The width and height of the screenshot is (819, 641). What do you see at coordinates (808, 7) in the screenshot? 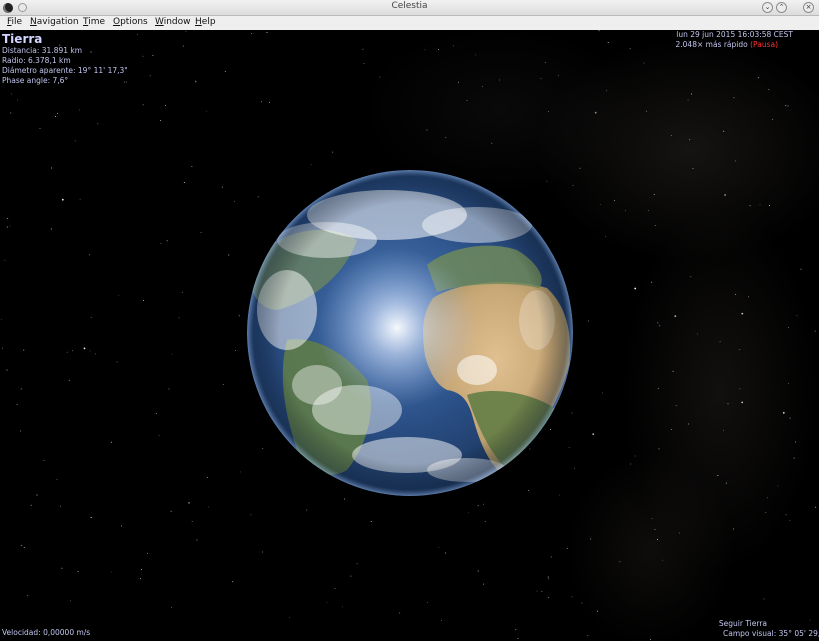
I see `close-button: ×` at bounding box center [808, 7].